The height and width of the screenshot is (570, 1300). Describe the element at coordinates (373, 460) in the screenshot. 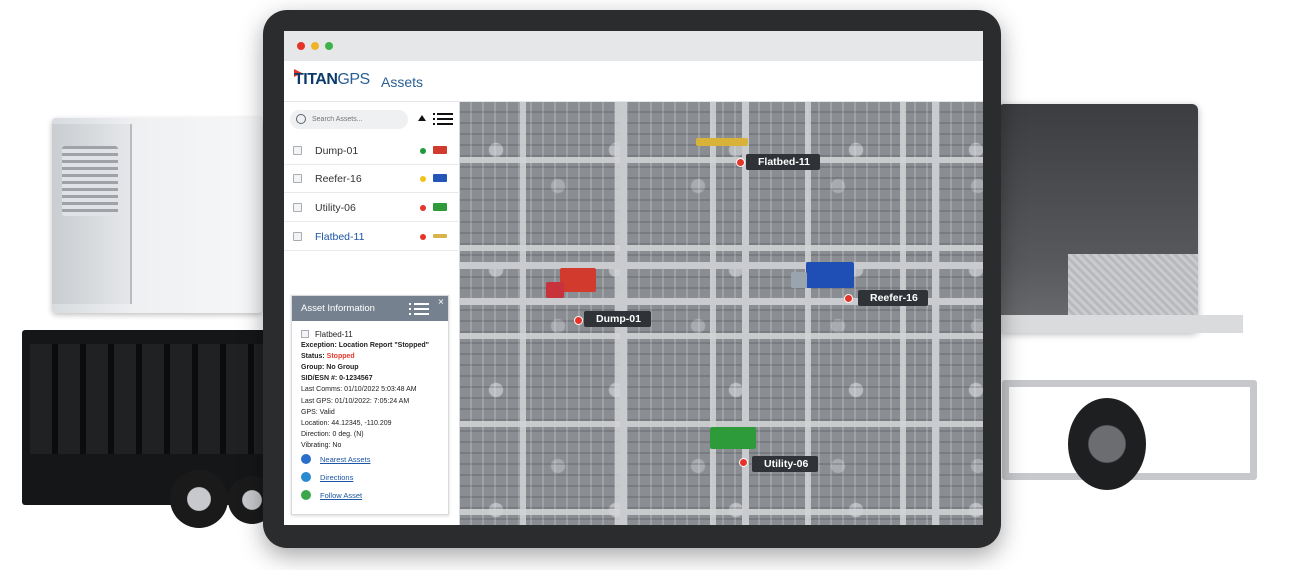

I see `nearest-assets-link: Nearest Assets` at that location.